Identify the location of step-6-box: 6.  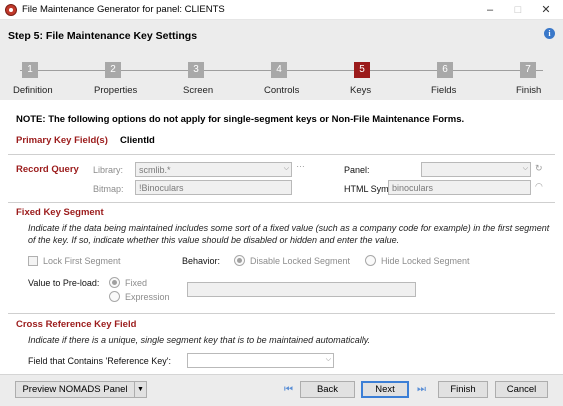
(445, 70).